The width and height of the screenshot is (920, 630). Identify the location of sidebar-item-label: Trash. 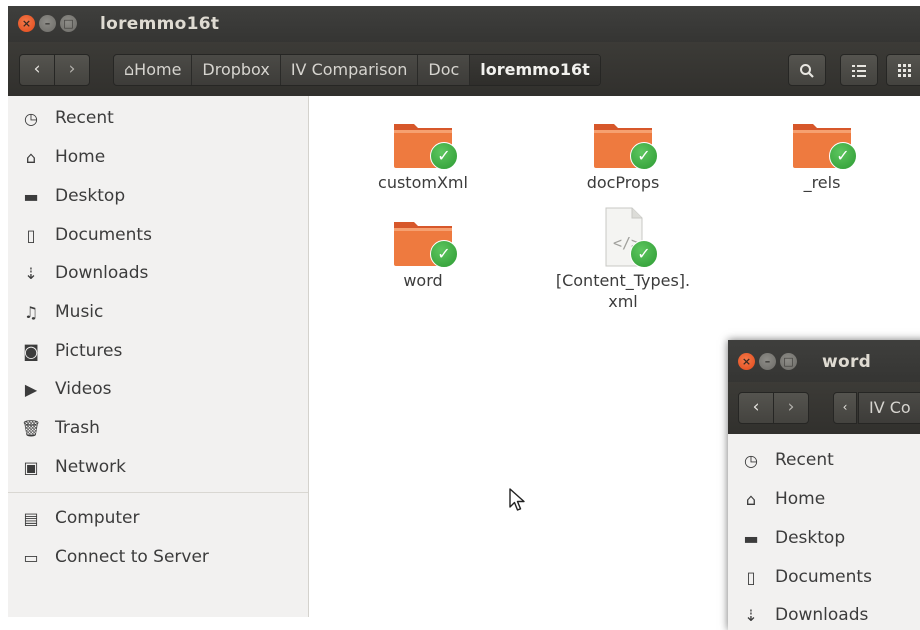
(77, 428).